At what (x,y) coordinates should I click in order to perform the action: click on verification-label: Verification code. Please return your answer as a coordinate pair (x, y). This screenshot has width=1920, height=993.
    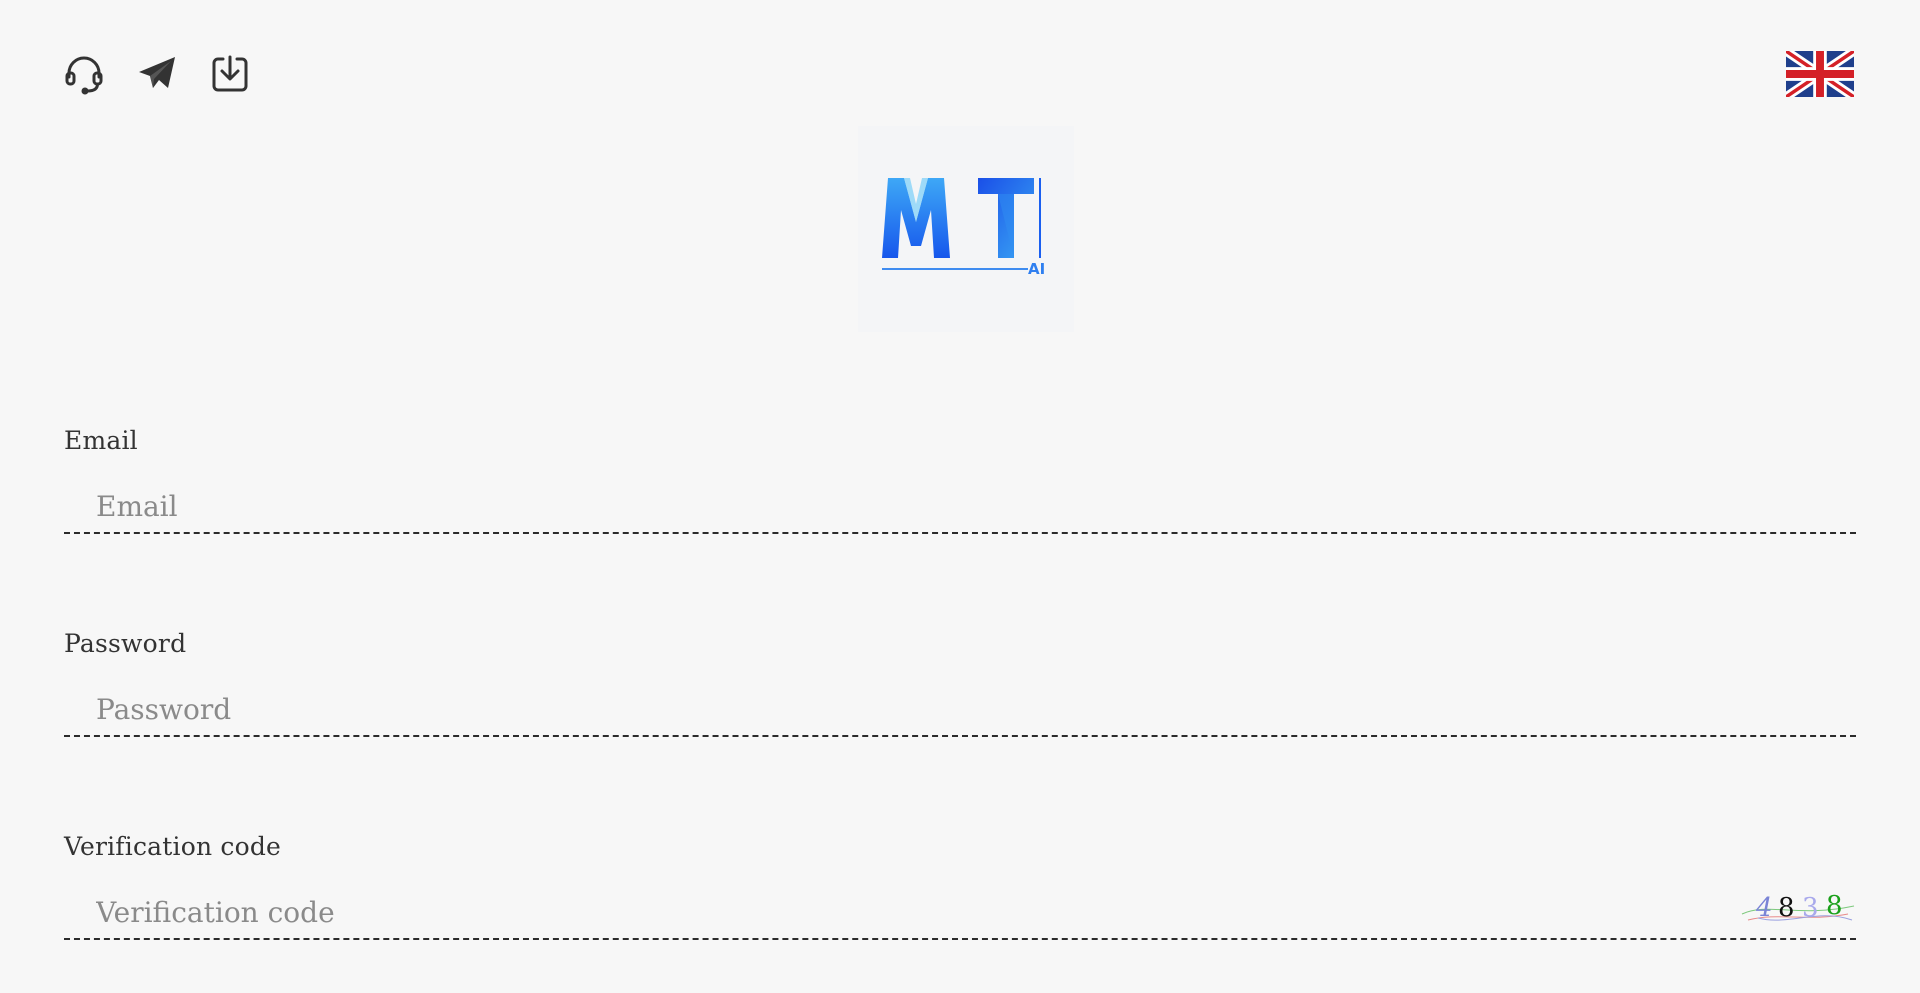
    Looking at the image, I should click on (173, 846).